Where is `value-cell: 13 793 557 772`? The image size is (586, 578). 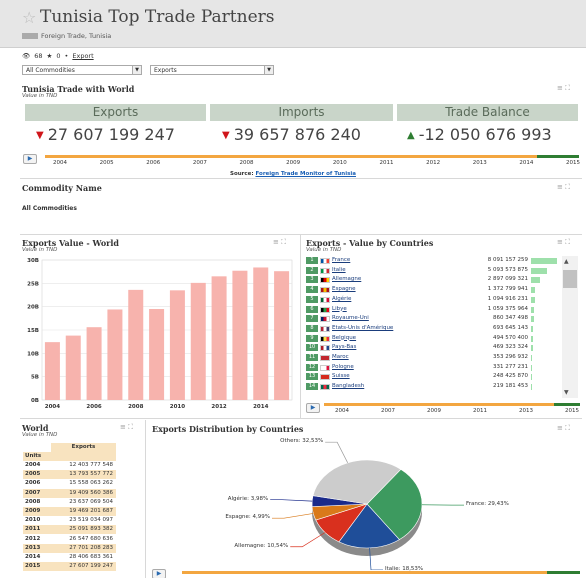
value-cell: 13 793 557 772 is located at coordinates (91, 474).